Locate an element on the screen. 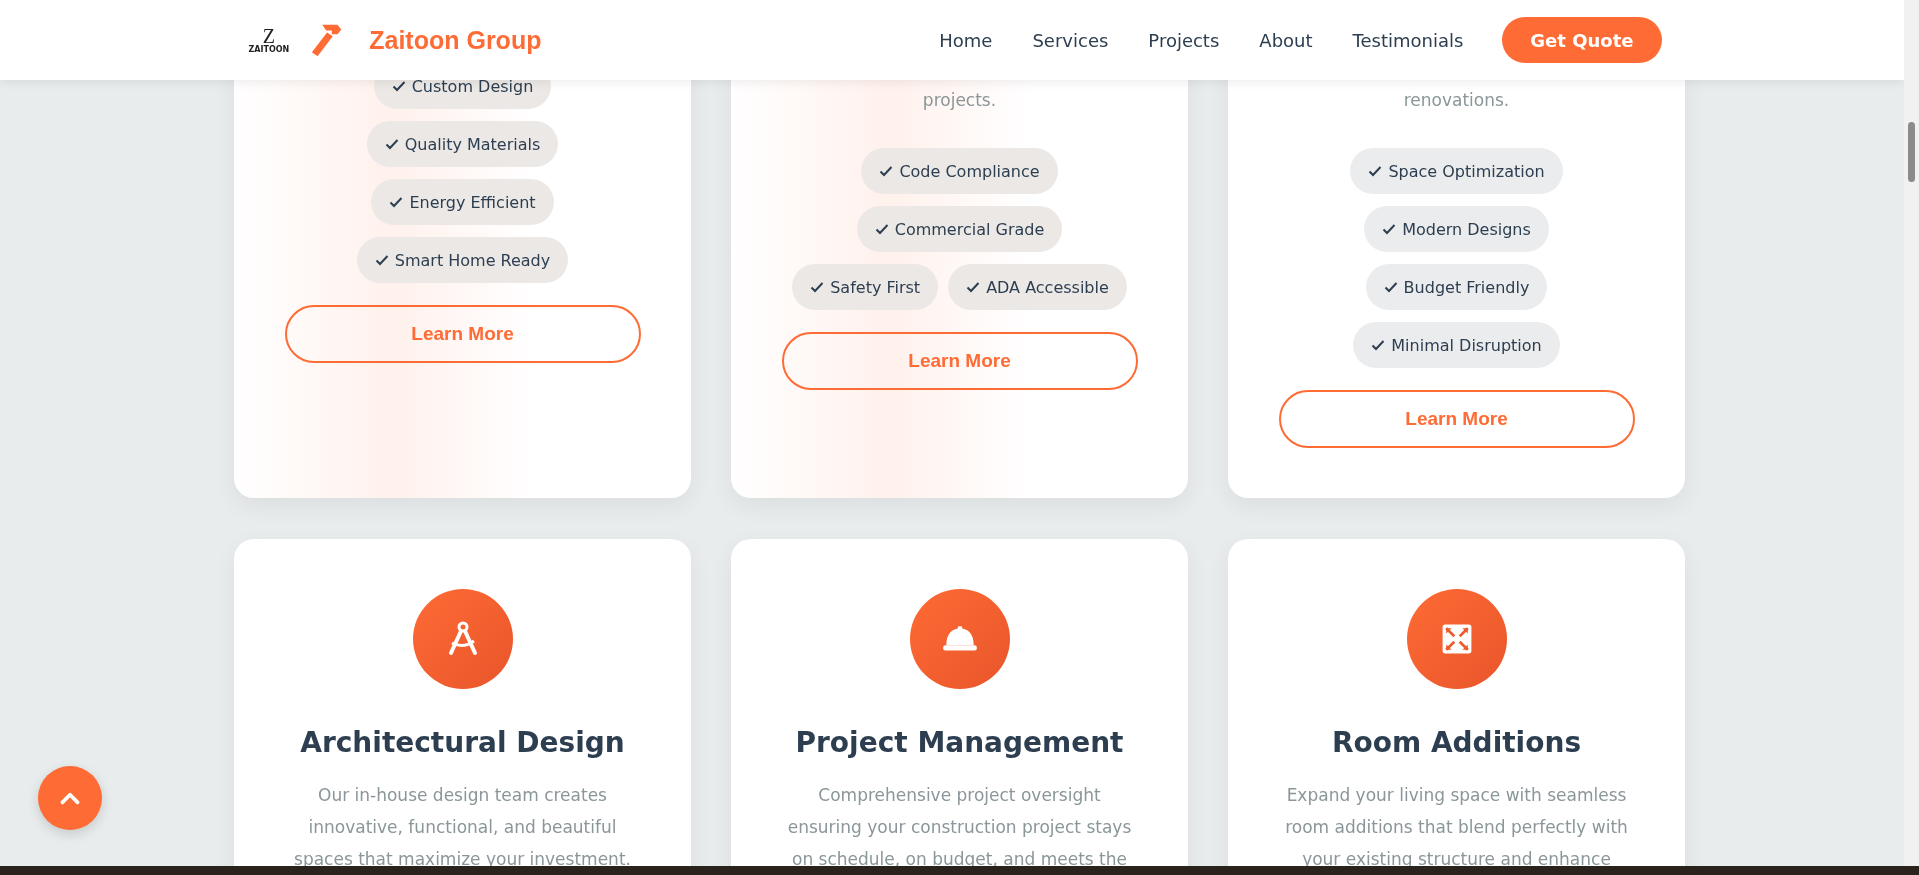  feature-tag: Energy Efficient is located at coordinates (462, 202).